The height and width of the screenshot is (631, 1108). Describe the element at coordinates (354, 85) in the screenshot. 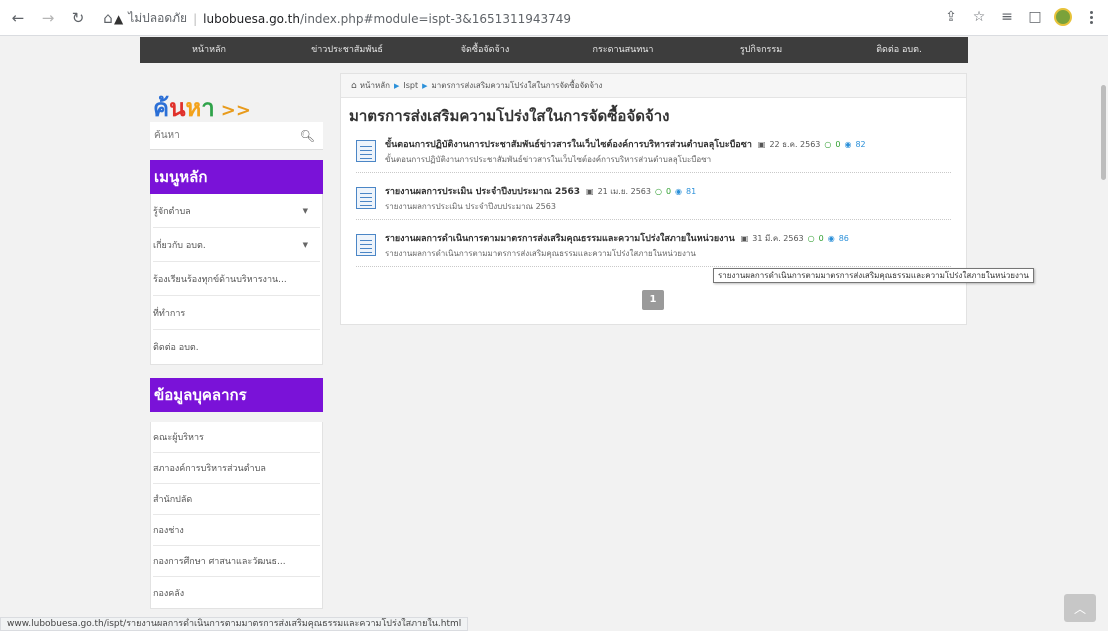

I see `home-icon: ⌂` at that location.